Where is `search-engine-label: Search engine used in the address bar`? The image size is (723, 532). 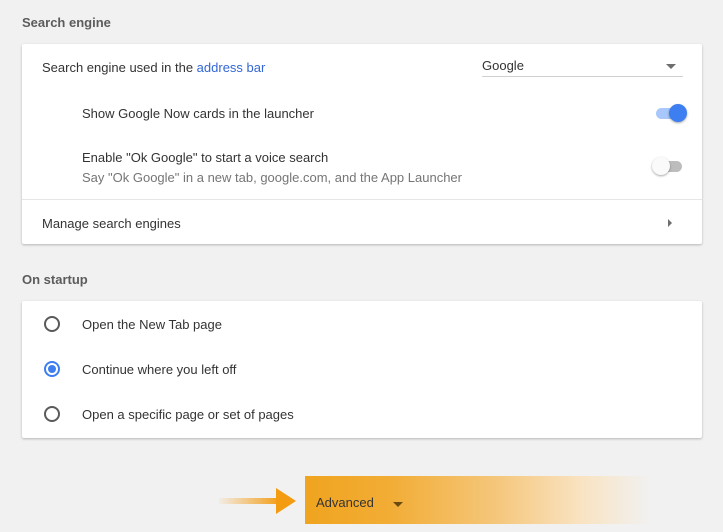
search-engine-label: Search engine used in the address bar is located at coordinates (153, 67).